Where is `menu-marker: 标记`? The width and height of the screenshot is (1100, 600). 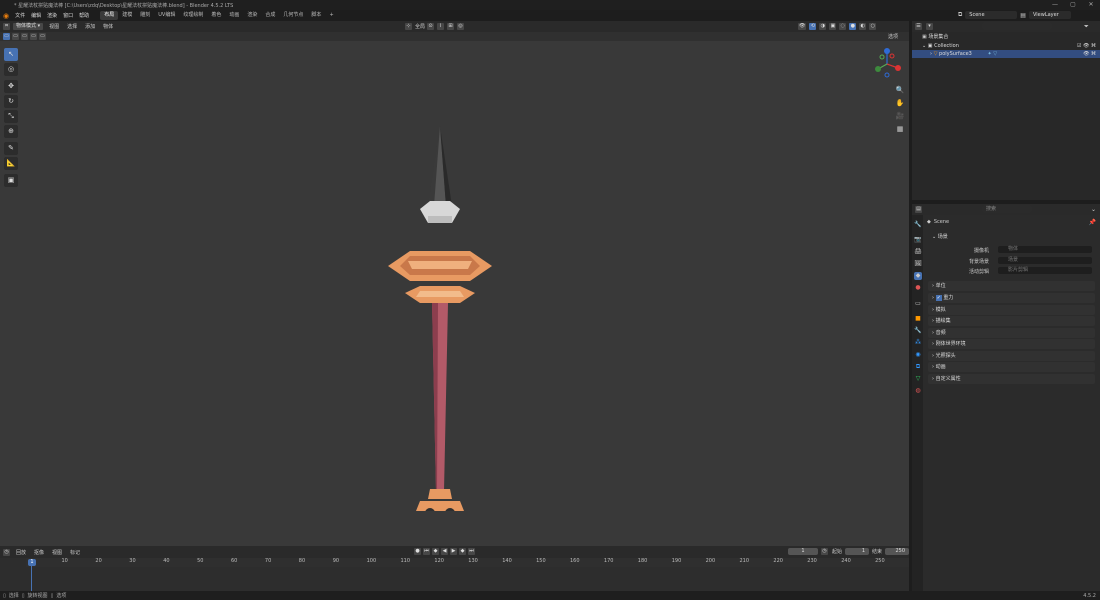 menu-marker: 标记 is located at coordinates (75, 552).